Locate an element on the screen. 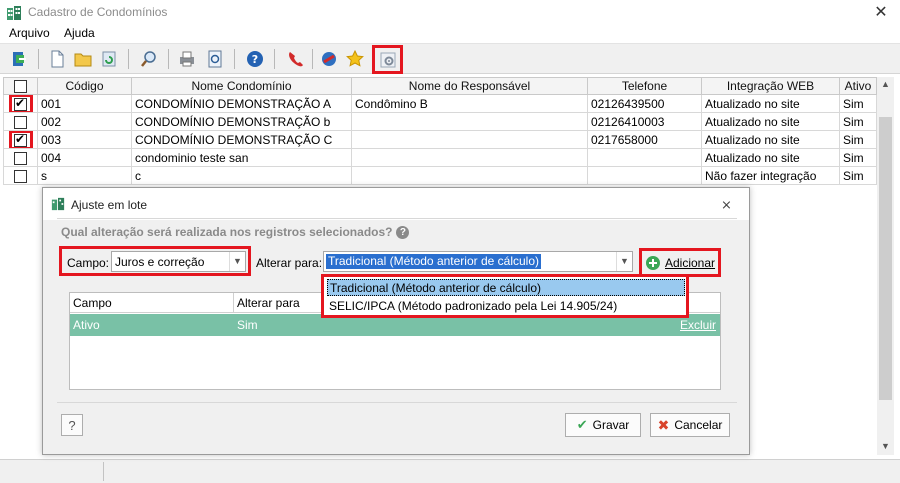 The height and width of the screenshot is (483, 900). print-preview-button is located at coordinates (215, 59).